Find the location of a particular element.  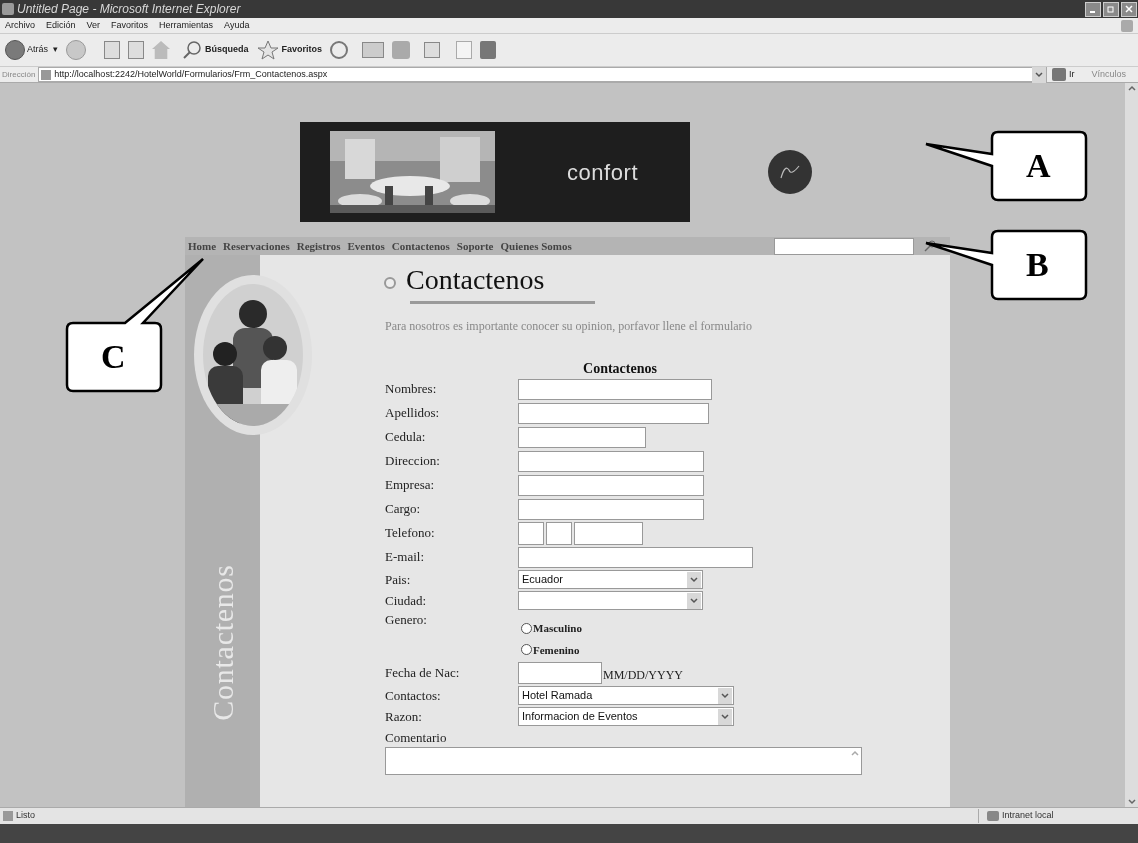

zone-text: Intranet local is located at coordinates (1028, 816).